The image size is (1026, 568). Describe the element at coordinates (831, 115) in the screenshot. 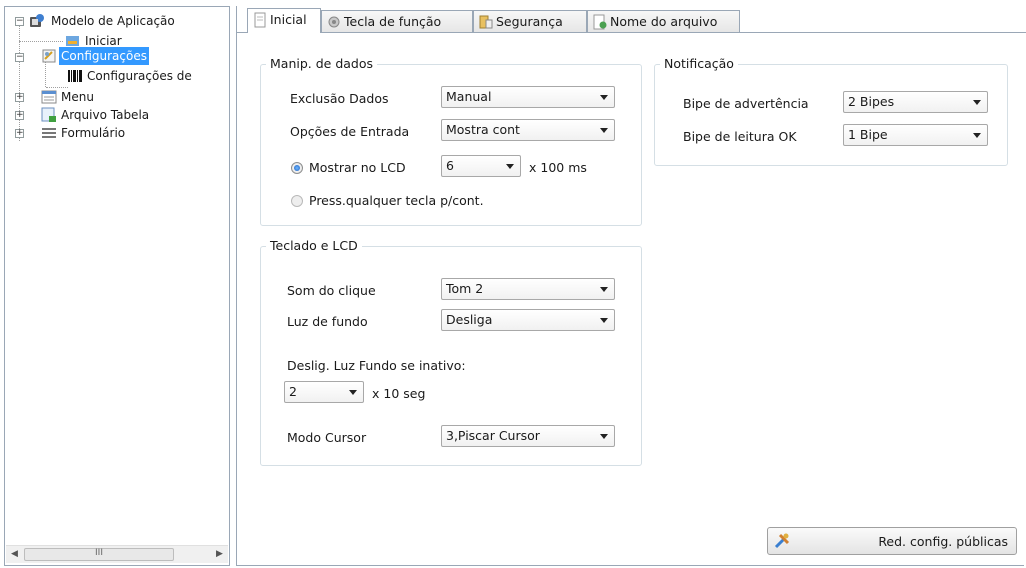

I see `notification-group` at that location.